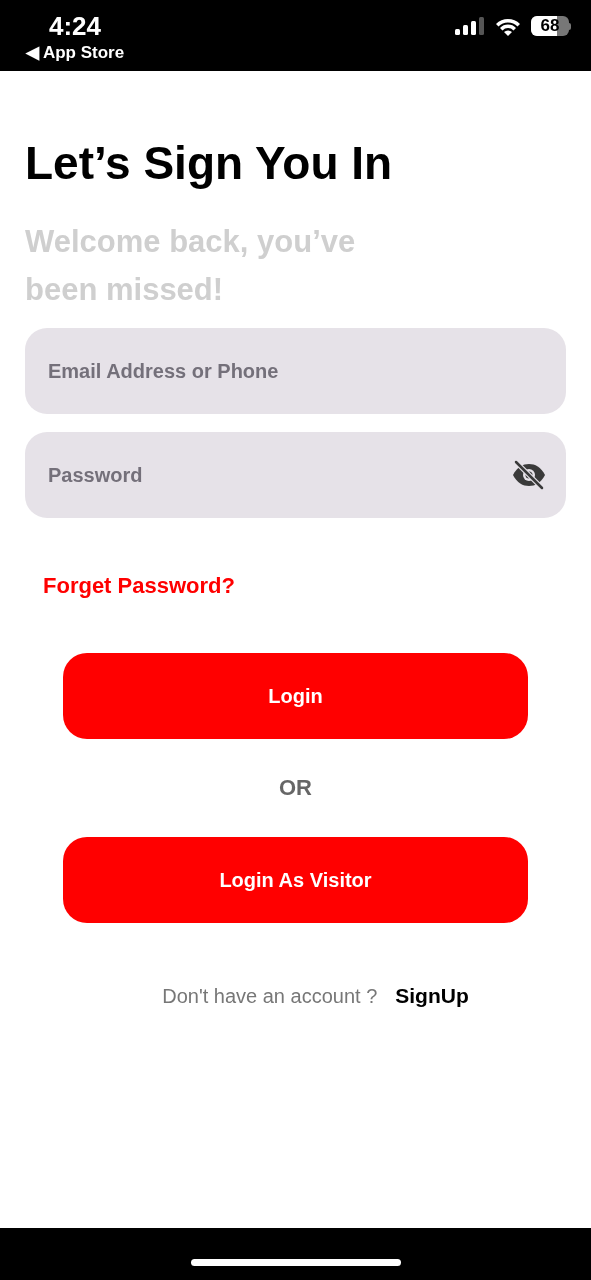  Describe the element at coordinates (295, 371) in the screenshot. I see `email-field: Email Address or Phone` at that location.